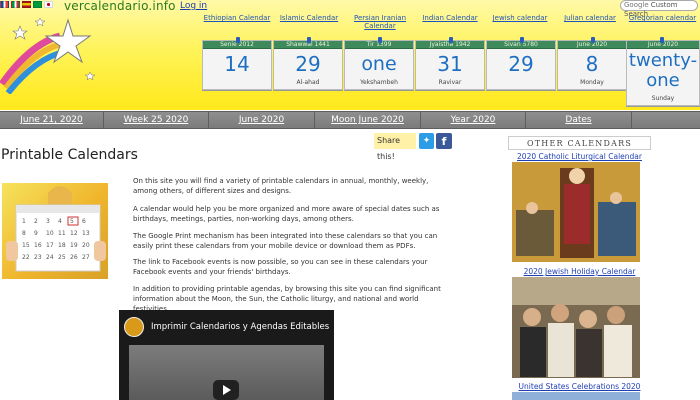  I want to click on share-label: Share this!, so click(395, 147).